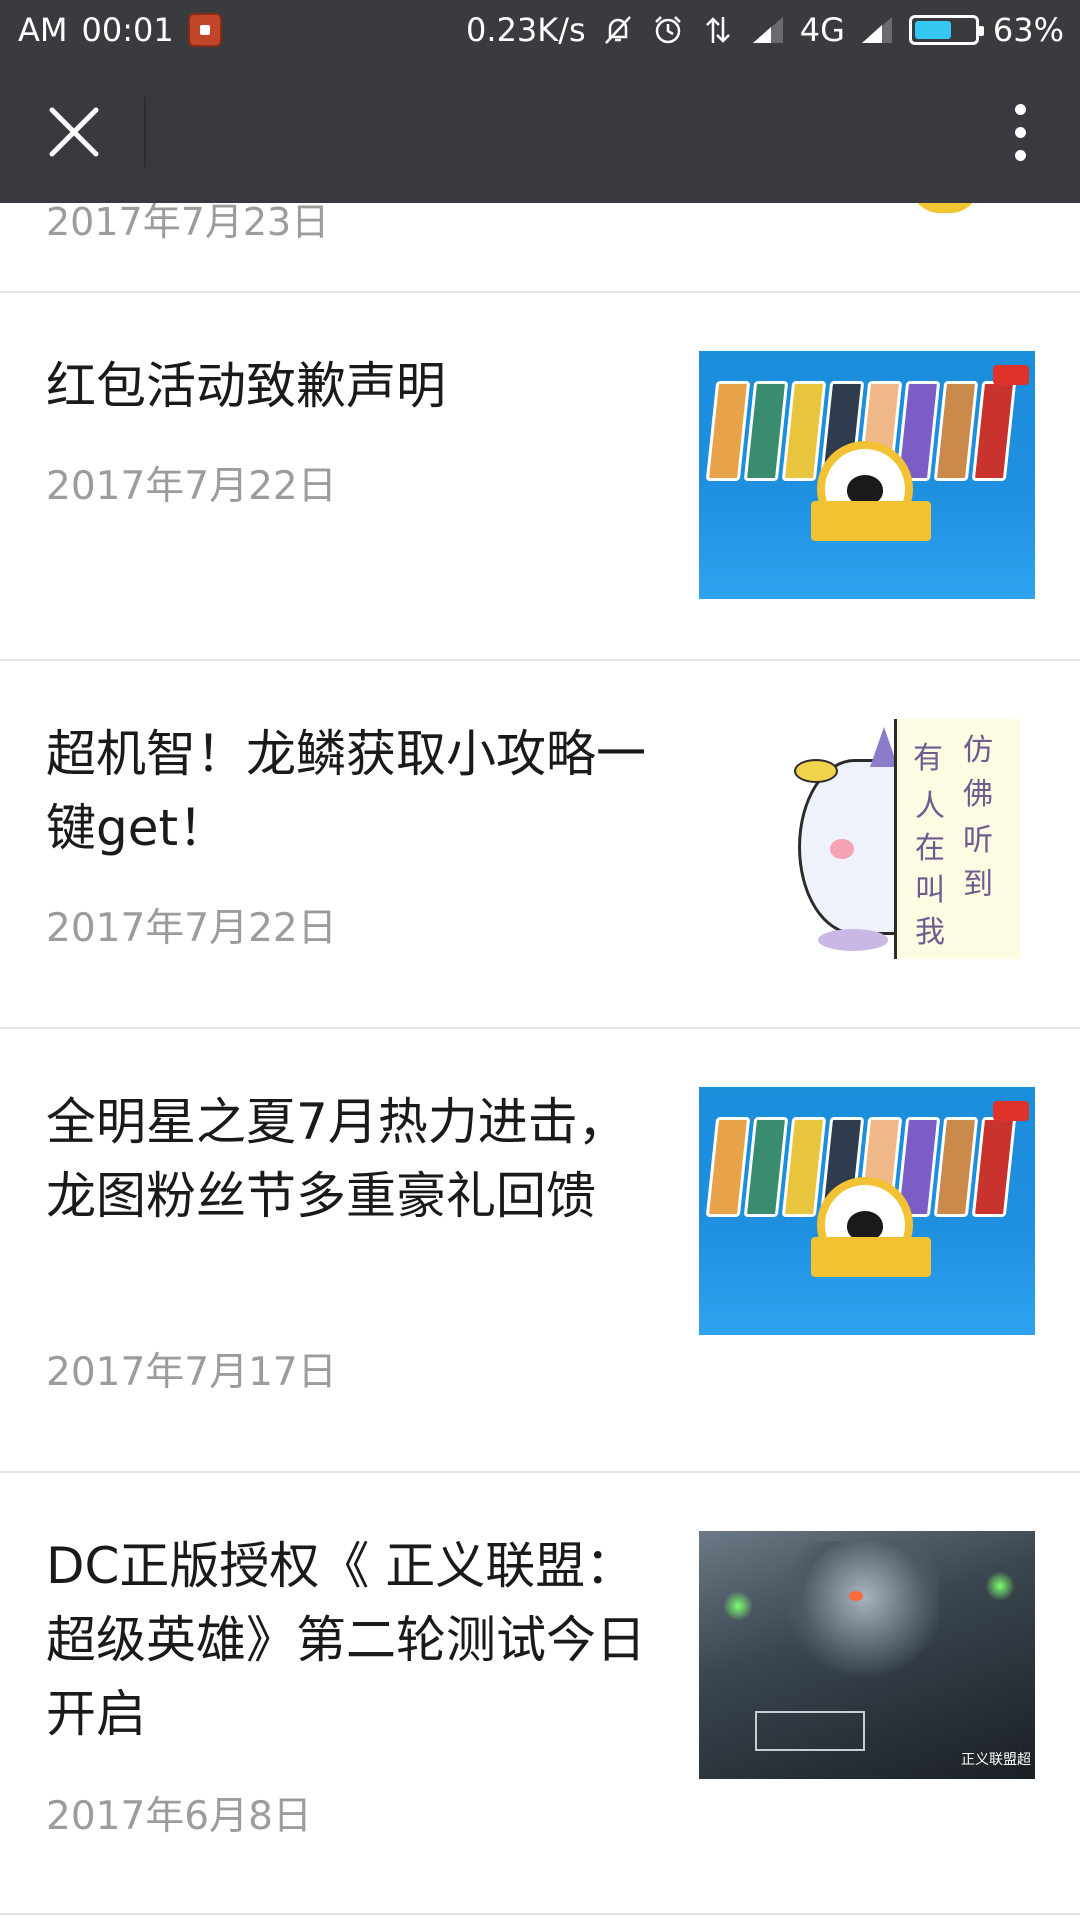 This screenshot has height=1920, width=1080. Describe the element at coordinates (946, 30) in the screenshot. I see `battery-icon` at that location.